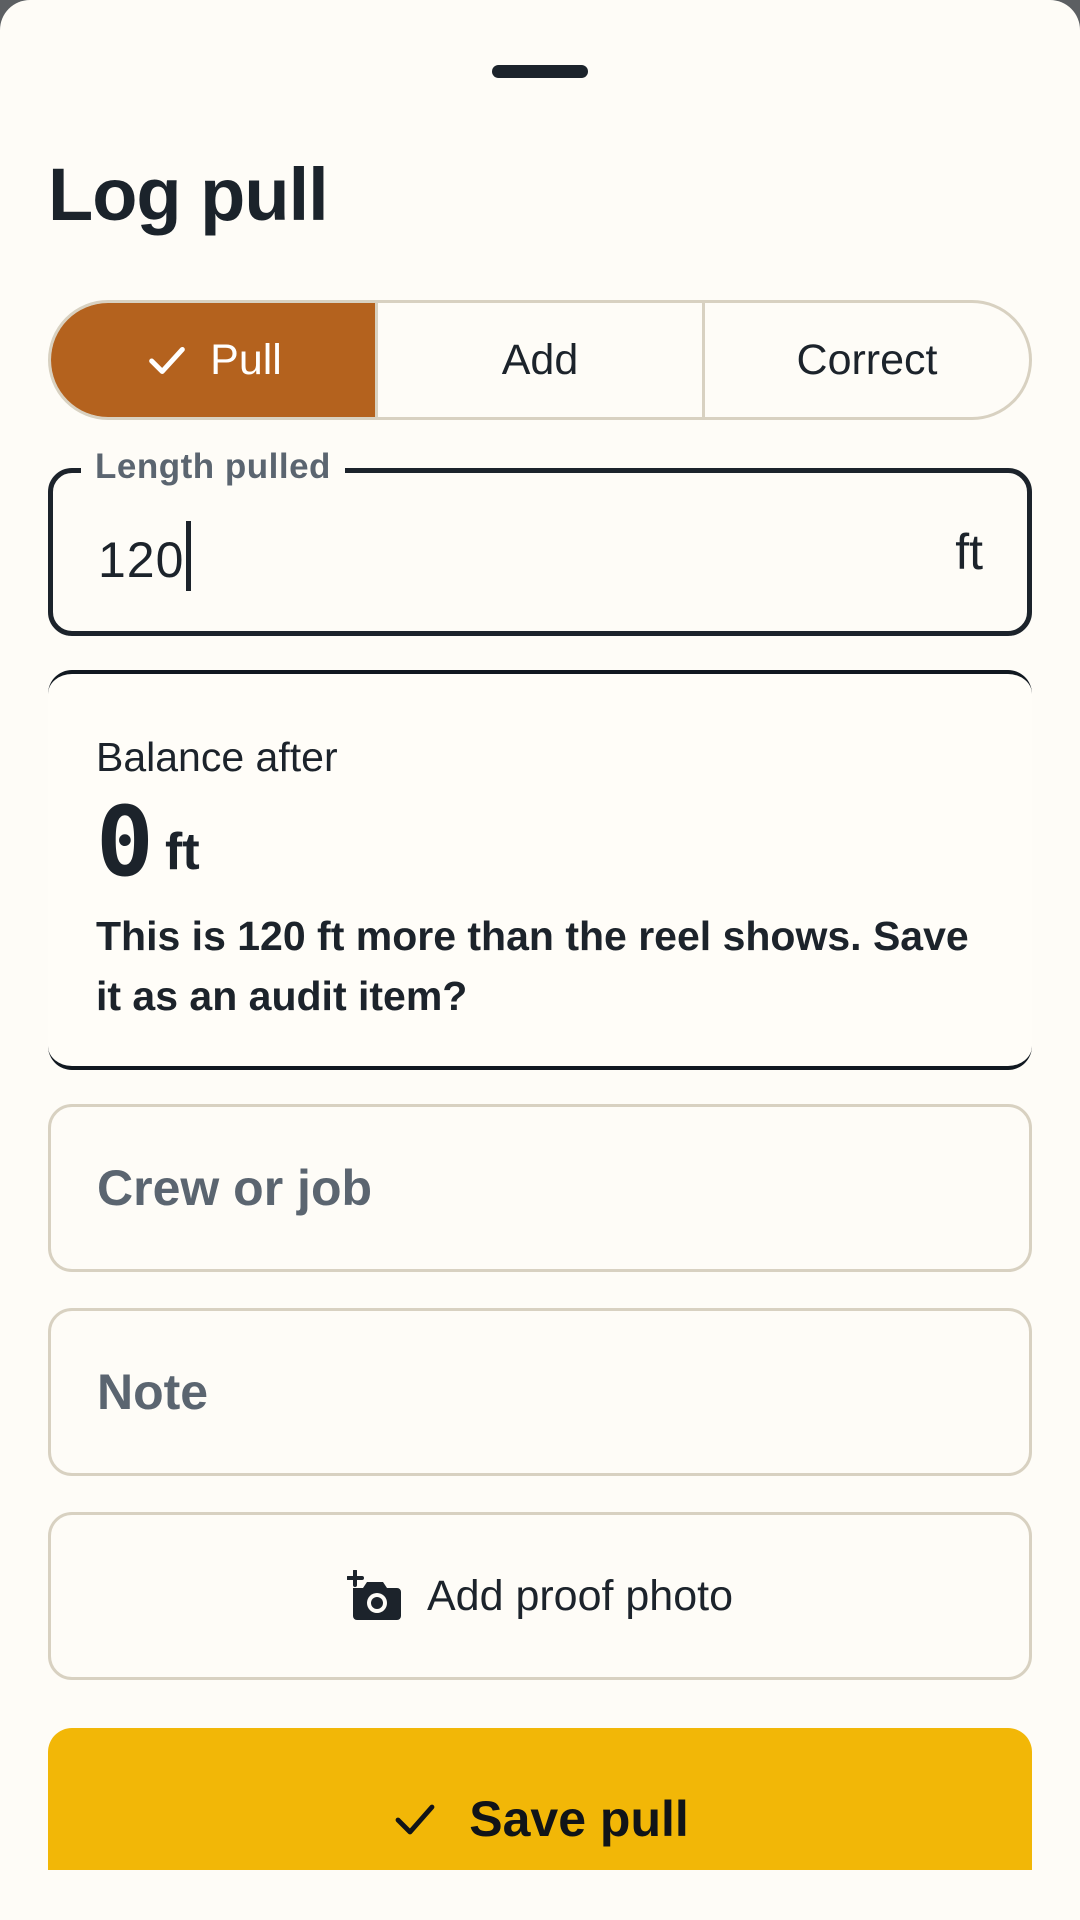 The height and width of the screenshot is (1920, 1080). What do you see at coordinates (182, 852) in the screenshot?
I see `balance-unit: ft` at bounding box center [182, 852].